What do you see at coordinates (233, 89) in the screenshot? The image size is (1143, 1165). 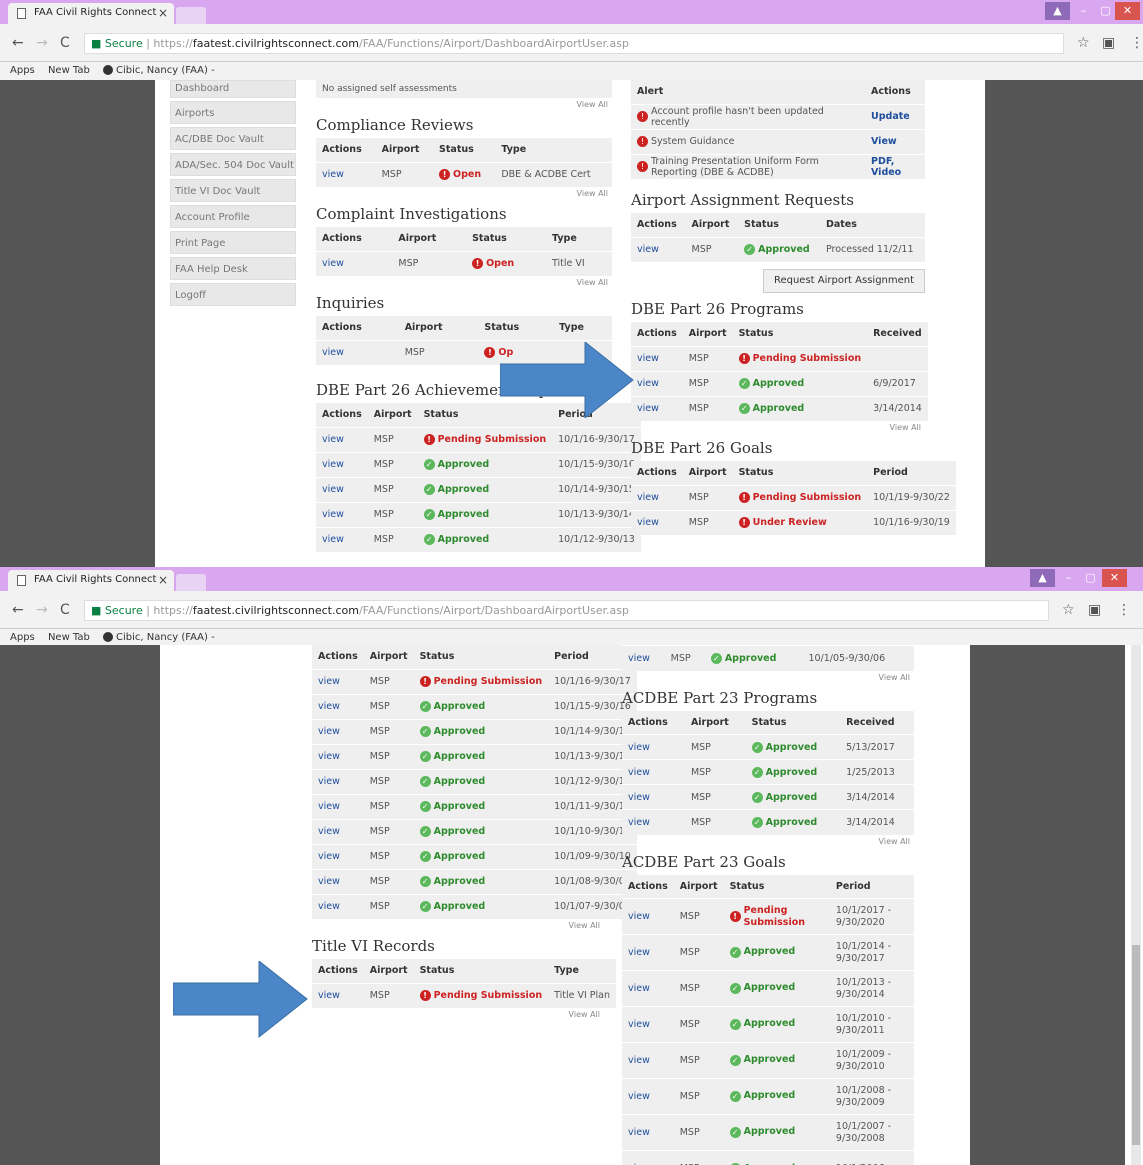 I see `sidebar-item-dashboard: Dashboard` at bounding box center [233, 89].